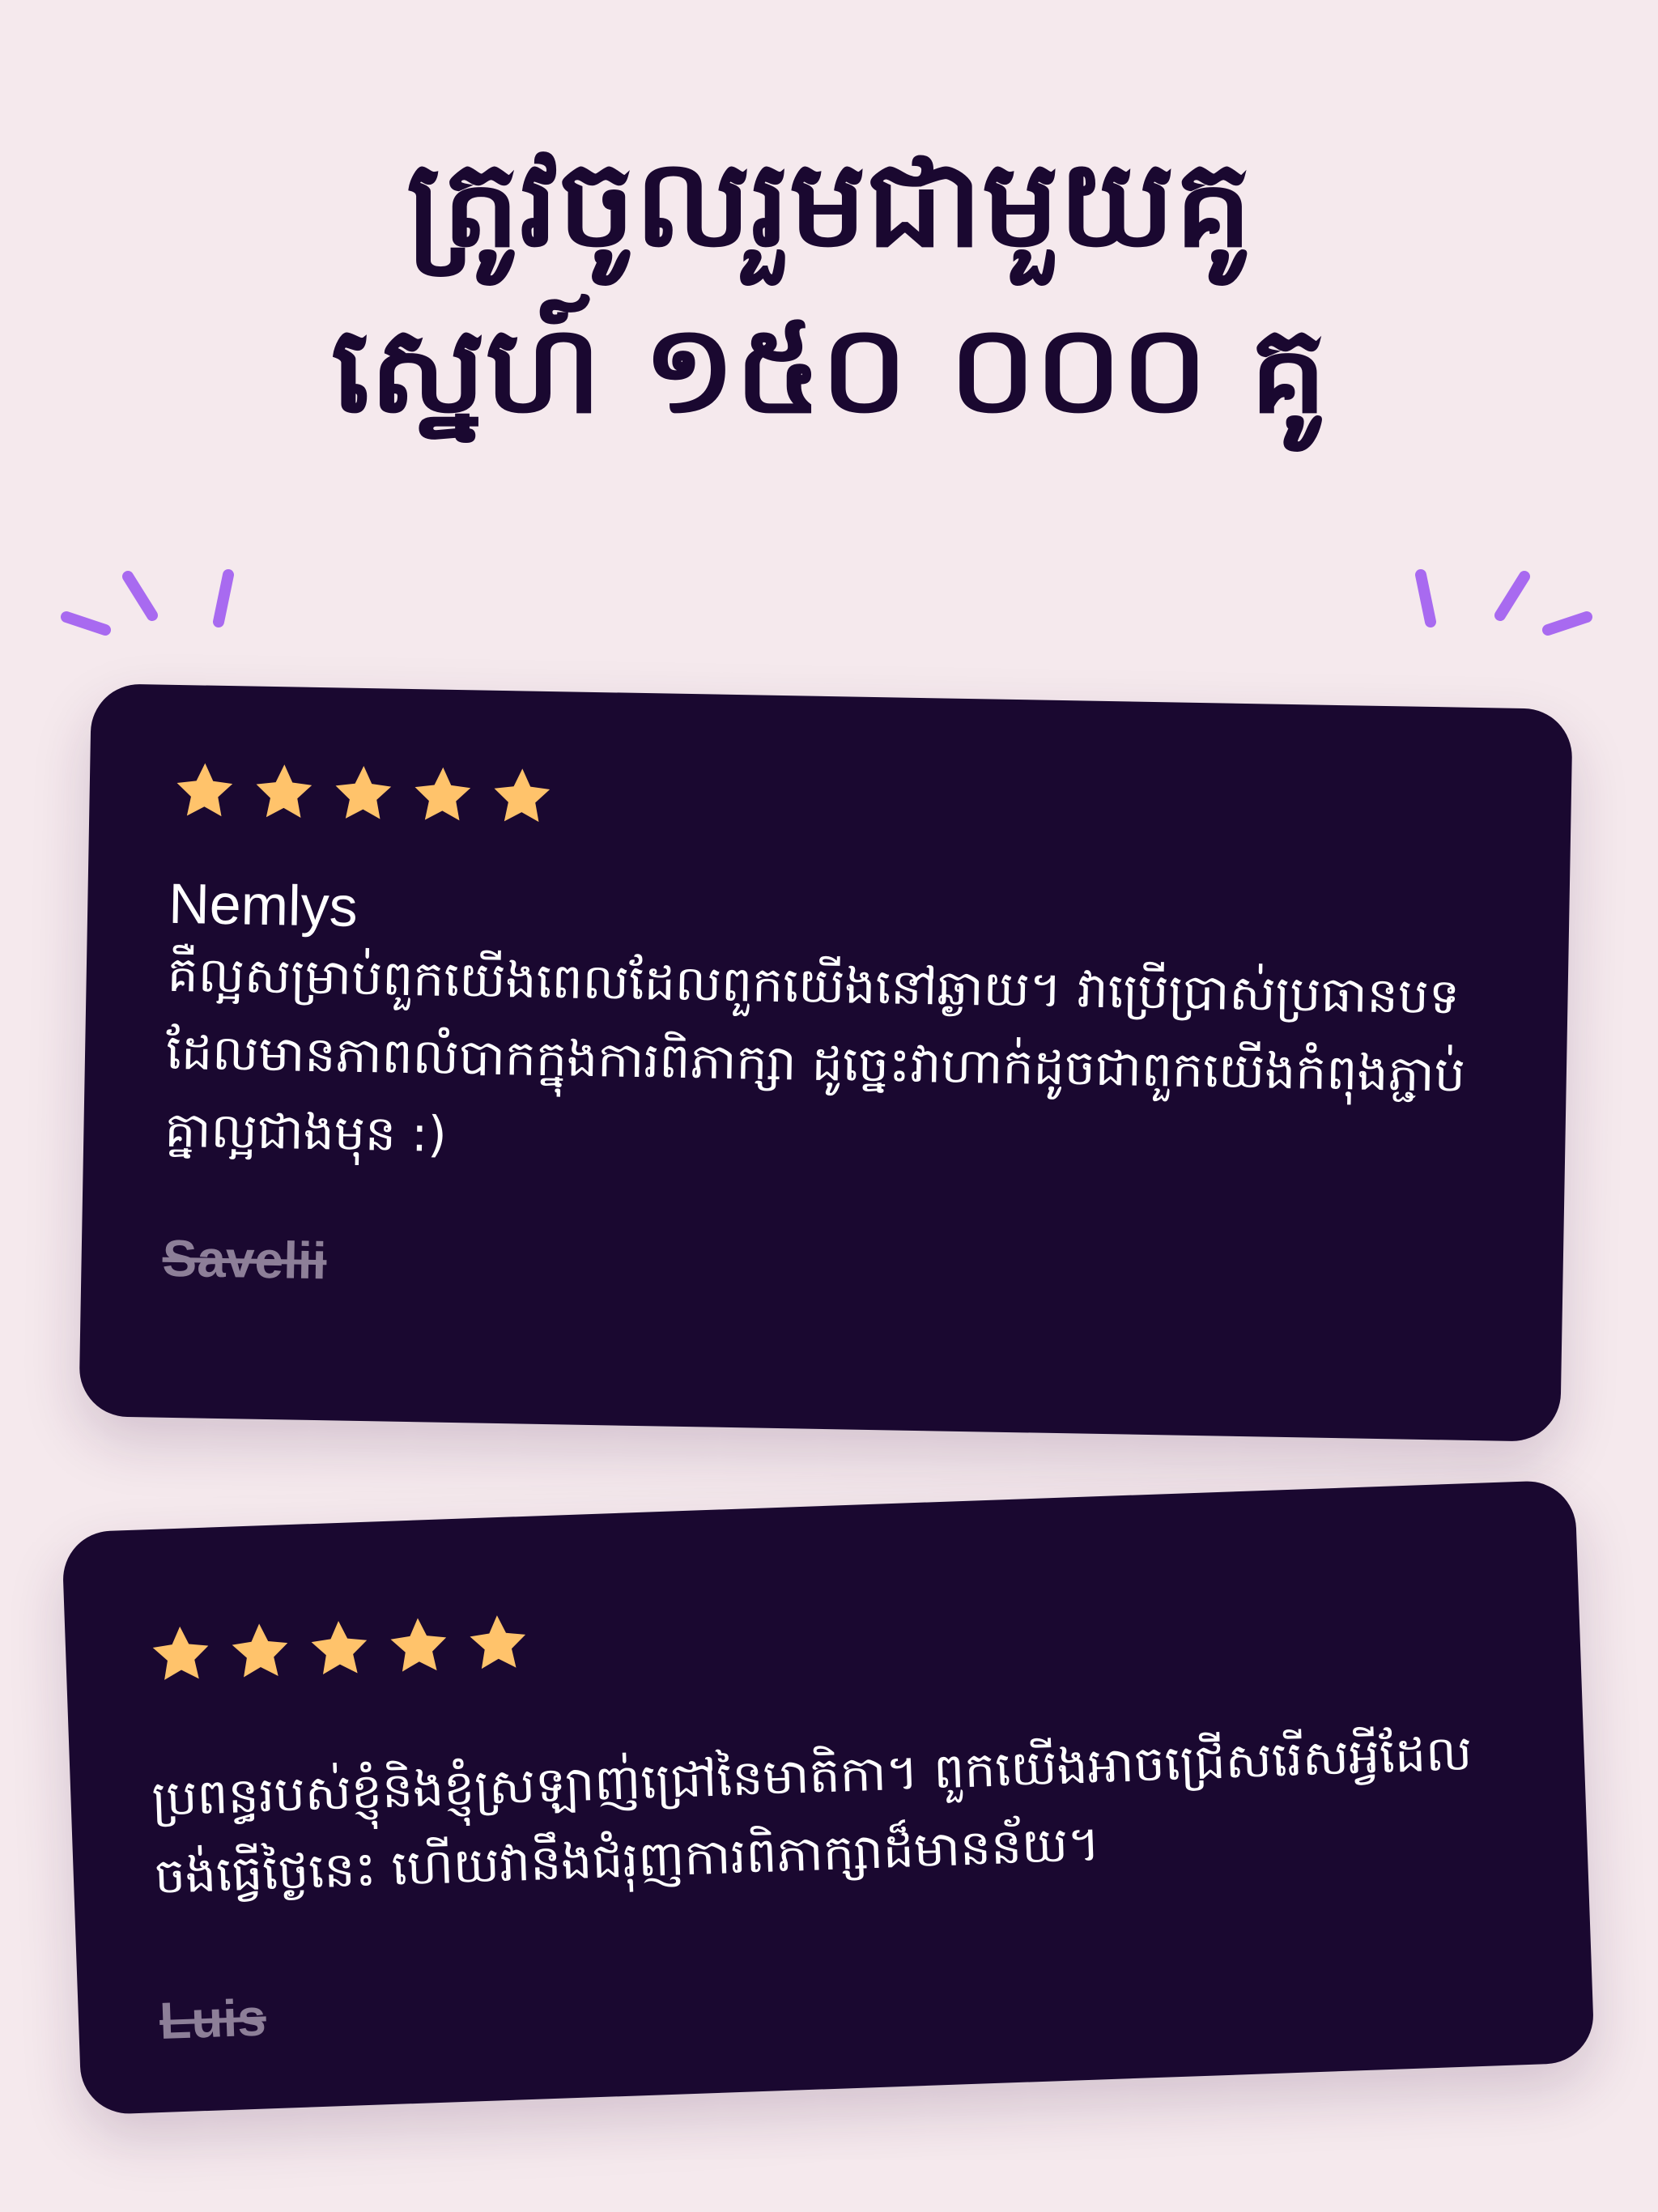 The width and height of the screenshot is (1658, 2212). Describe the element at coordinates (142, 603) in the screenshot. I see `sparkle-lines-left-icon` at that location.